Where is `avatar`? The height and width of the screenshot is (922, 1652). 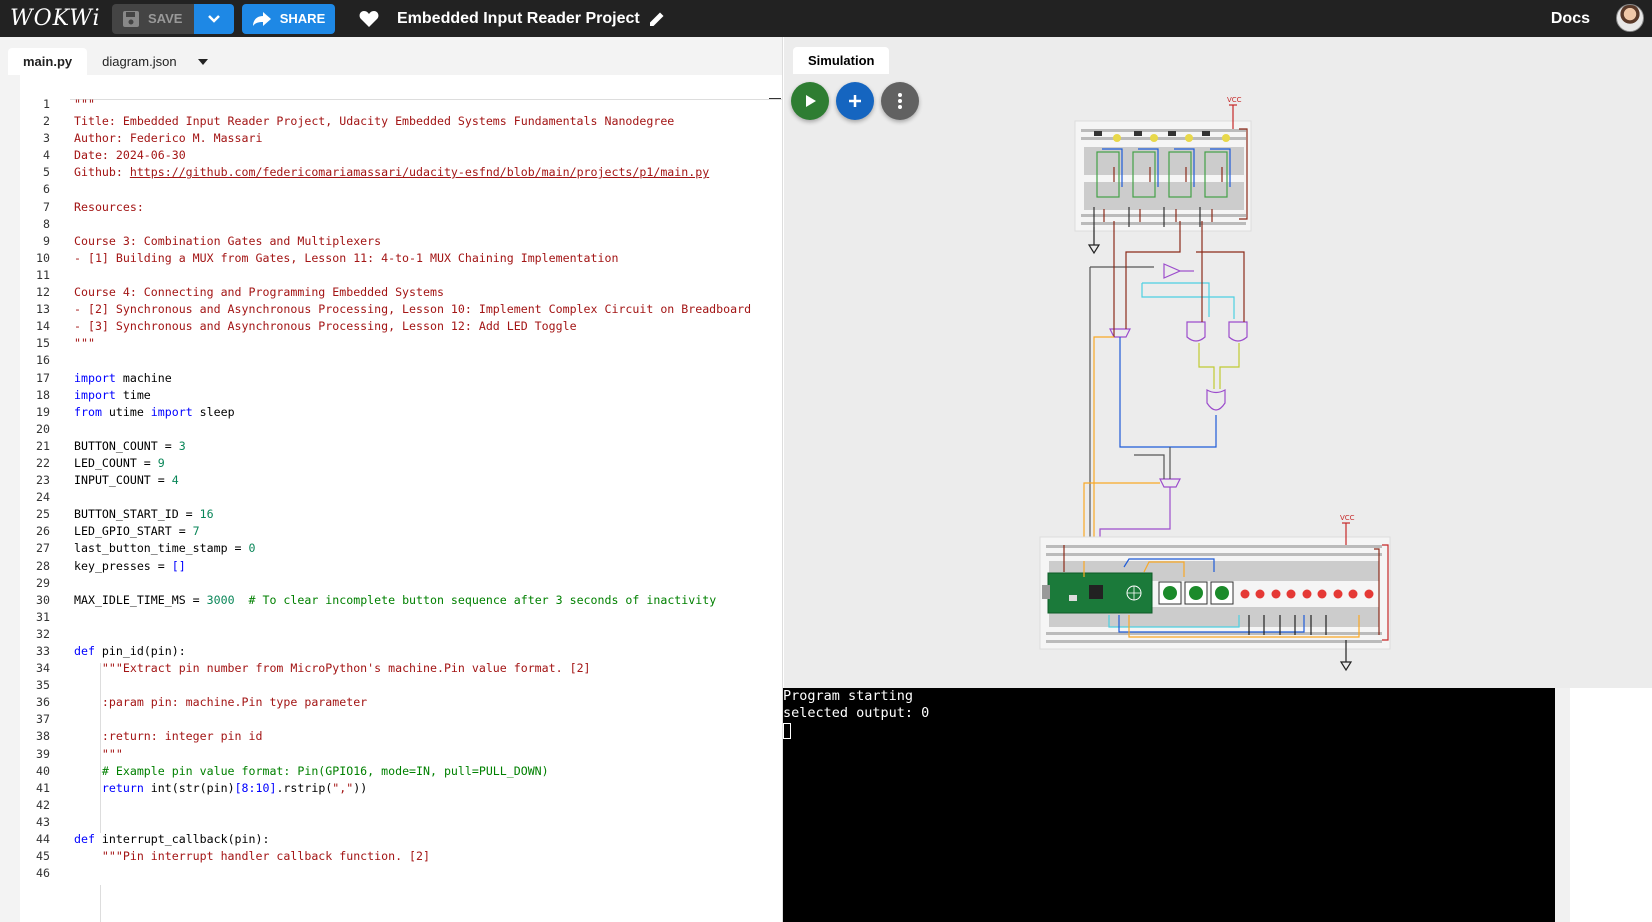
avatar is located at coordinates (1630, 18).